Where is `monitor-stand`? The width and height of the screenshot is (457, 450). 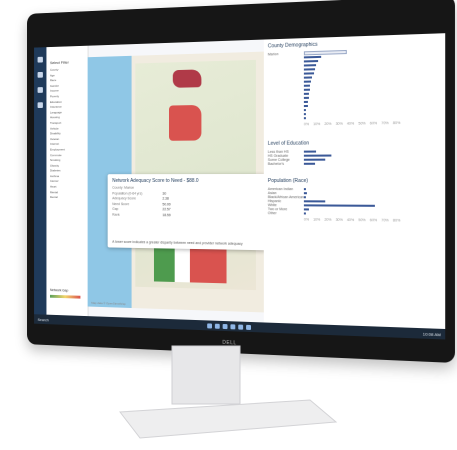 monitor-stand is located at coordinates (228, 392).